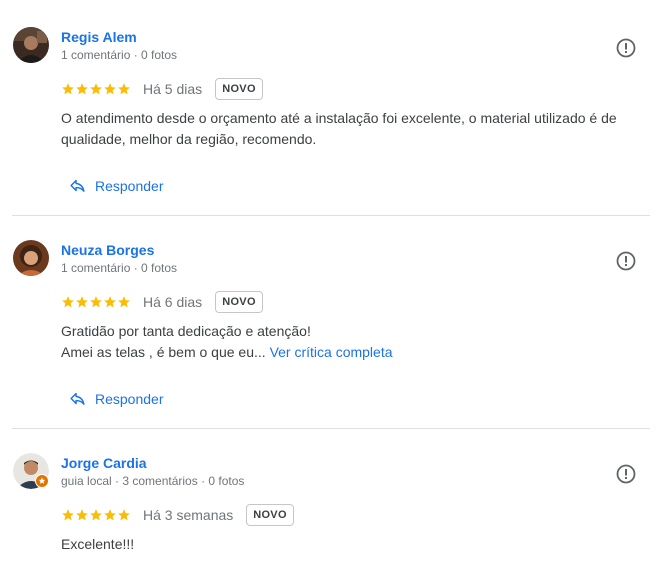  Describe the element at coordinates (98, 544) in the screenshot. I see `review-text-line: Excelente!!!` at that location.